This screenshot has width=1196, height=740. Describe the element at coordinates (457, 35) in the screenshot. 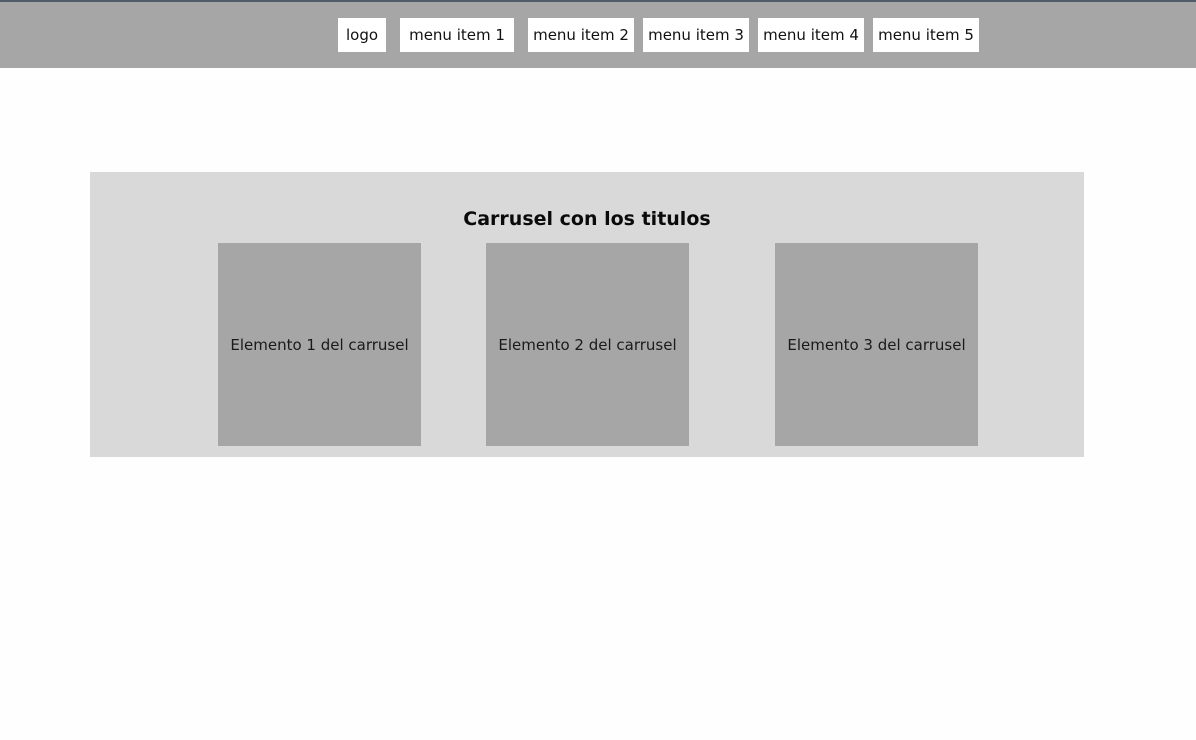

I see `nav-menu-item-1: menu item 1` at that location.